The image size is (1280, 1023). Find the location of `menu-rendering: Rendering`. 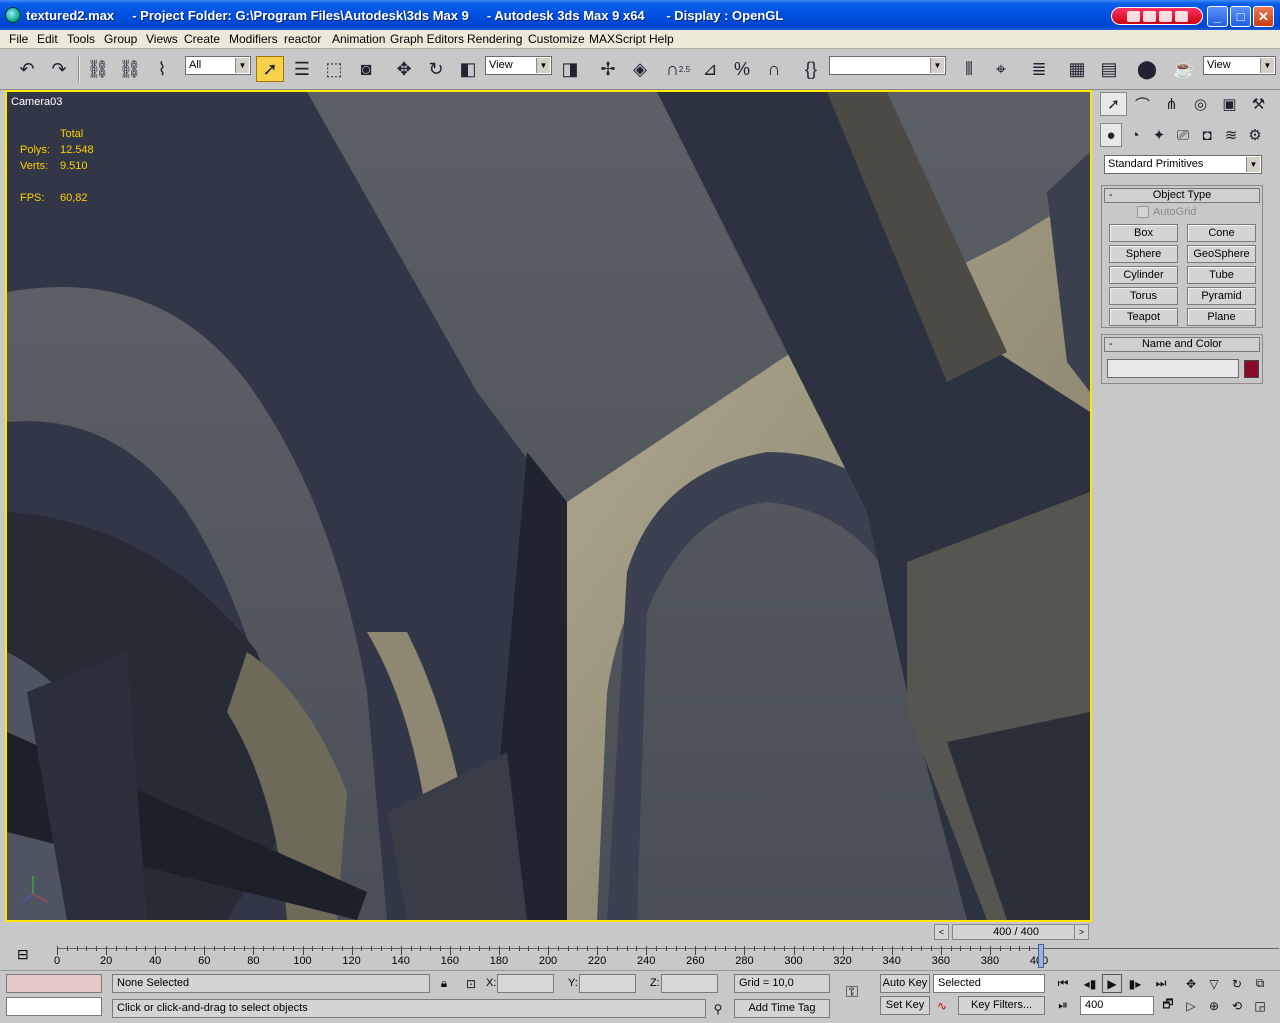

menu-rendering: Rendering is located at coordinates (494, 39).